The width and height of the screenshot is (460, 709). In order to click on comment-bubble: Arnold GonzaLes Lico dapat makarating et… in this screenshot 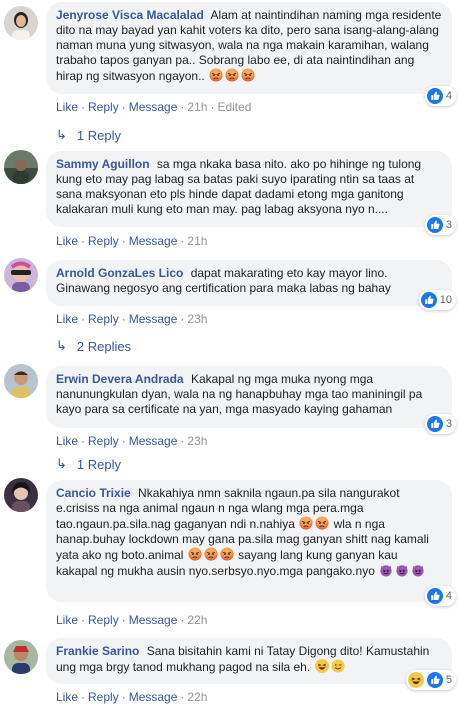, I will do `click(251, 285)`.